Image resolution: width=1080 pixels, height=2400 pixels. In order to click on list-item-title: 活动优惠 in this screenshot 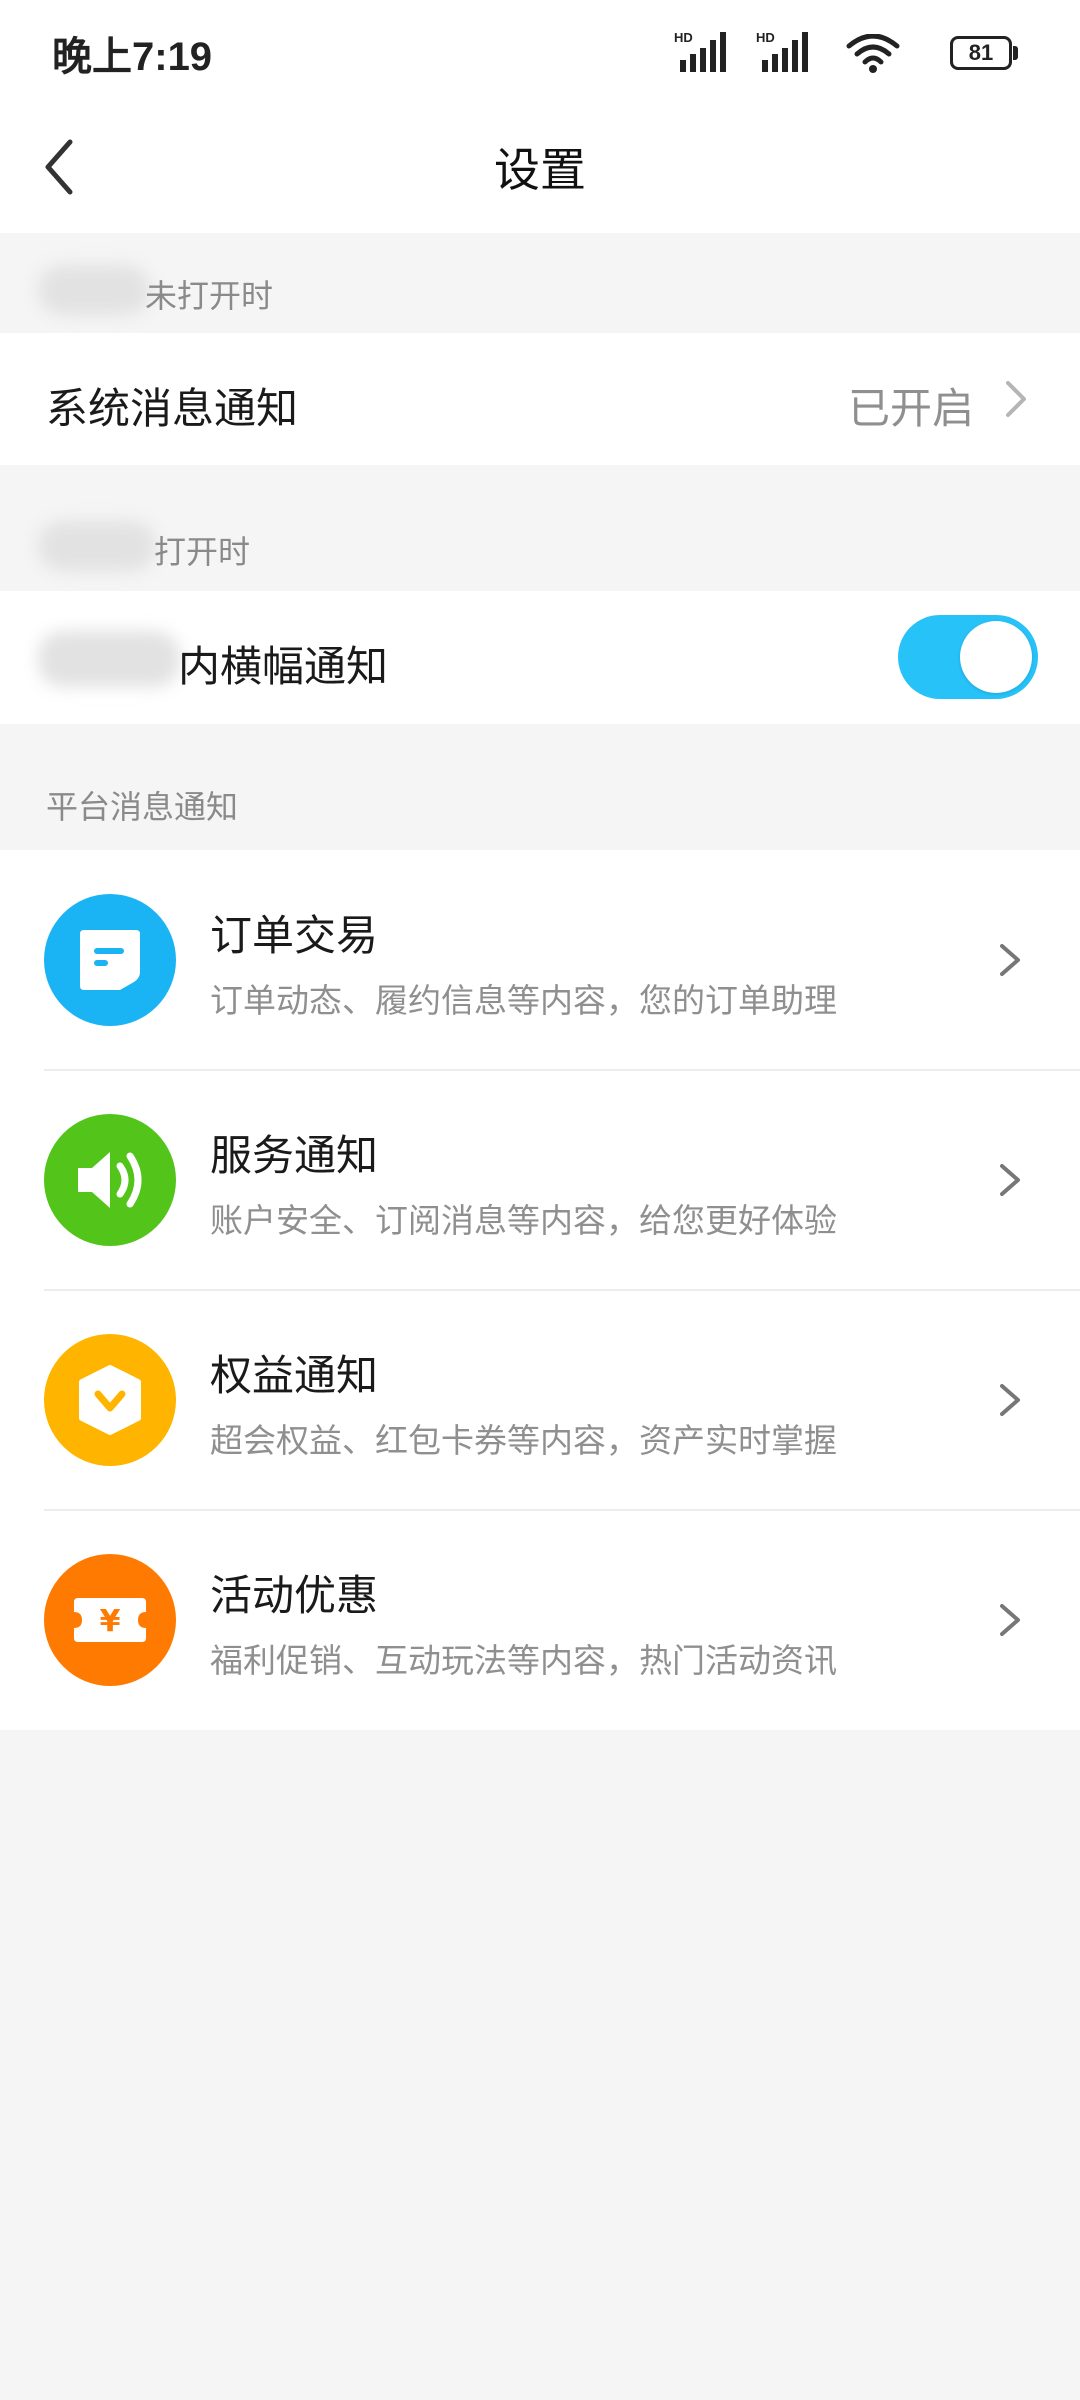, I will do `click(294, 1595)`.